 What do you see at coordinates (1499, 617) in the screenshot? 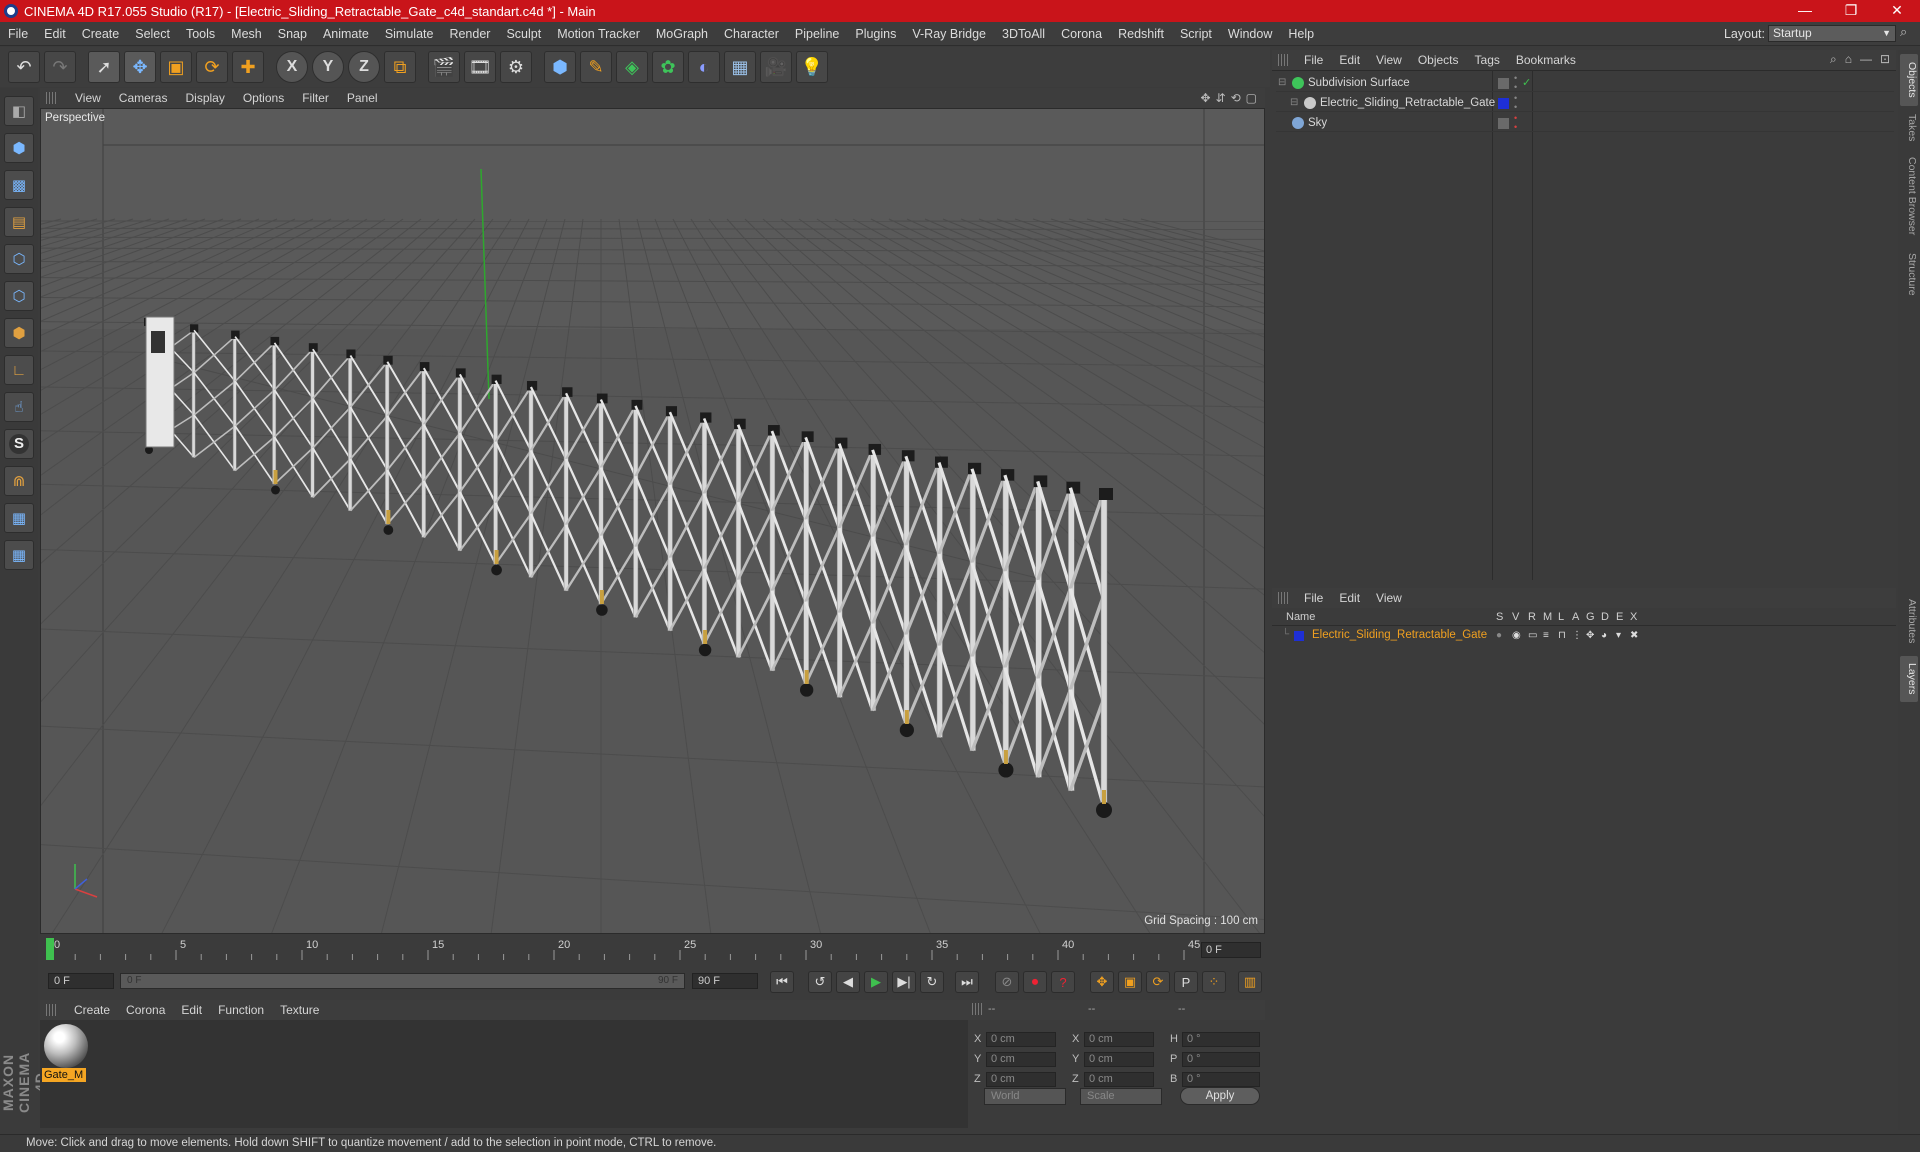
I see `layer-column-s: S` at bounding box center [1499, 617].